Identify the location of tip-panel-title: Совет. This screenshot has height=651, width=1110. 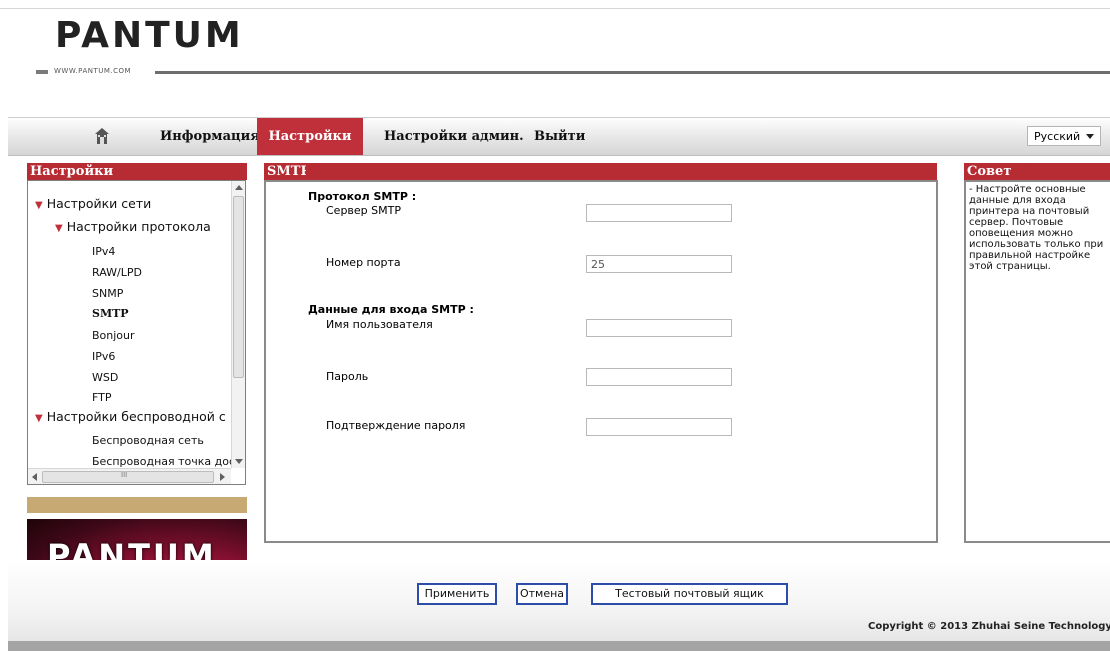
(989, 171).